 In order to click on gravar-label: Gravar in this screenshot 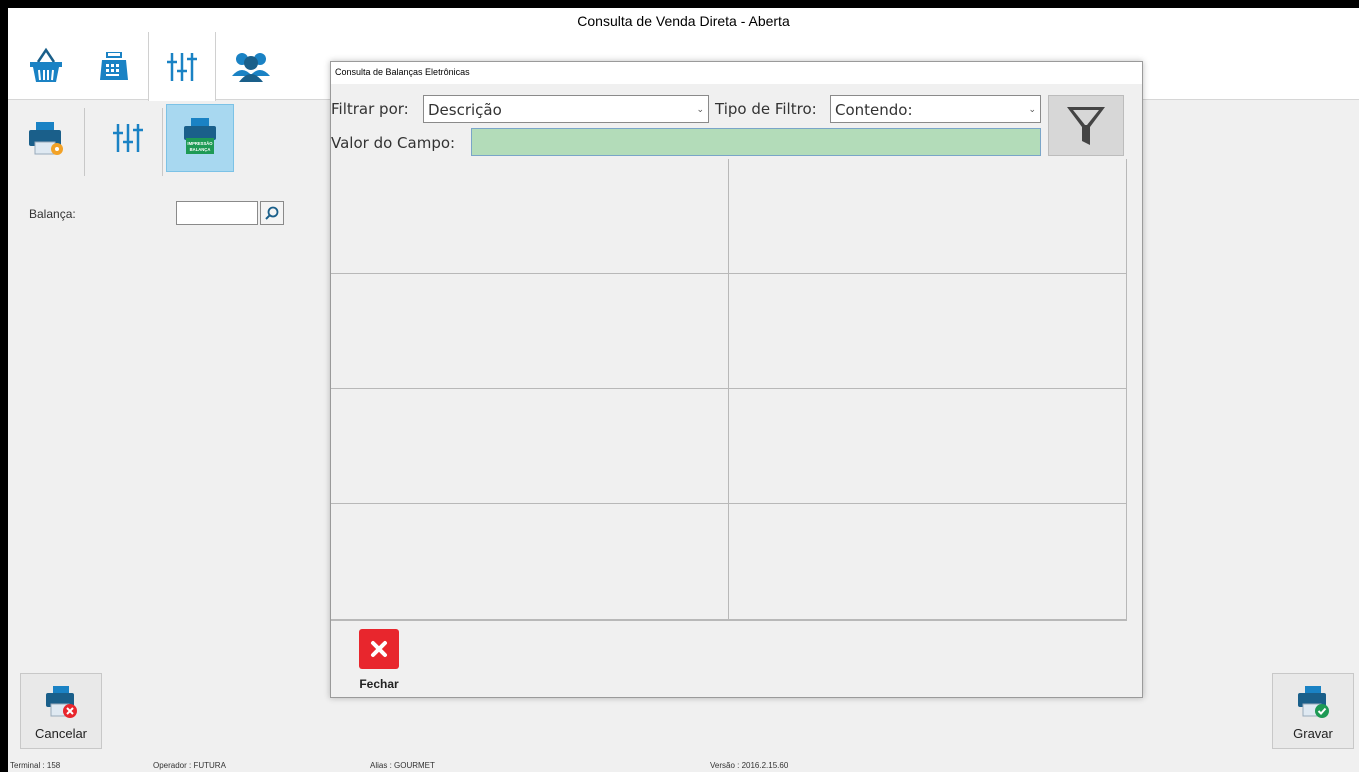, I will do `click(1313, 733)`.